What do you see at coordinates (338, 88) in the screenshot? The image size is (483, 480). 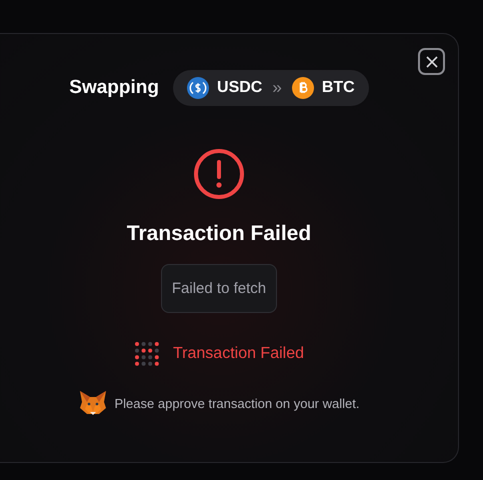 I see `to-token: BTC` at bounding box center [338, 88].